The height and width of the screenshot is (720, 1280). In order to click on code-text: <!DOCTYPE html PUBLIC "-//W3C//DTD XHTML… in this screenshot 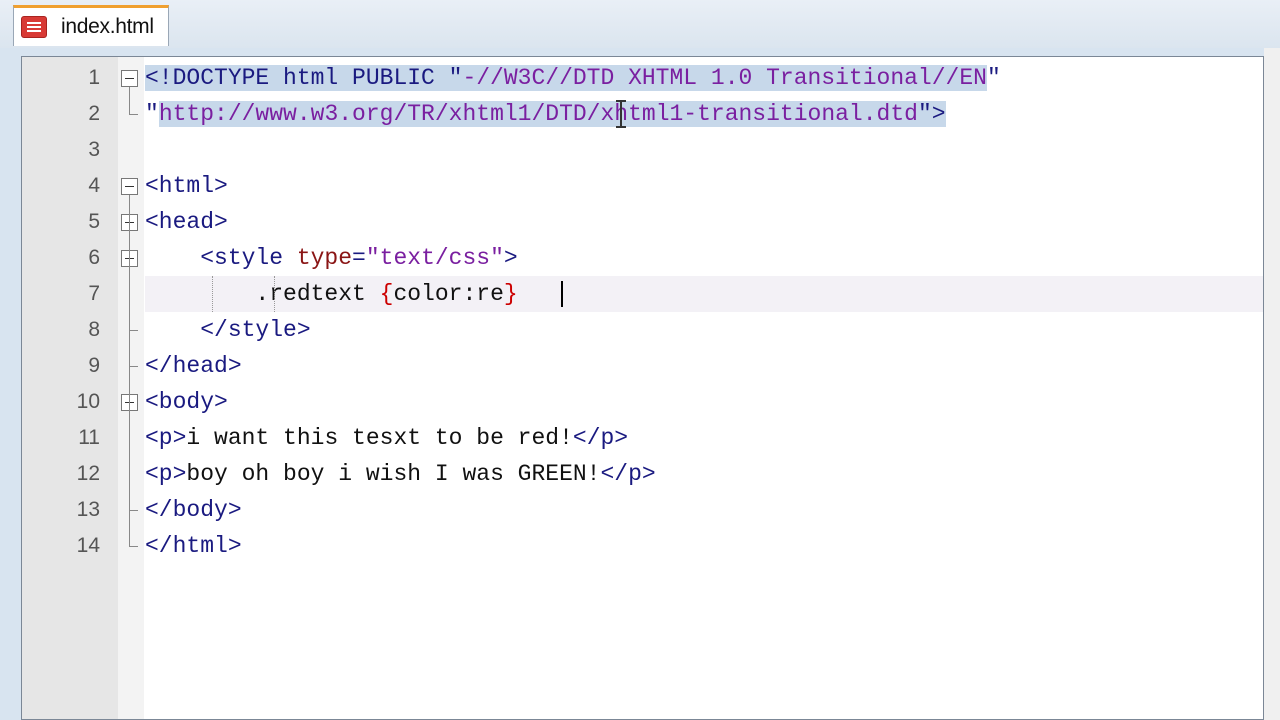, I will do `click(573, 78)`.